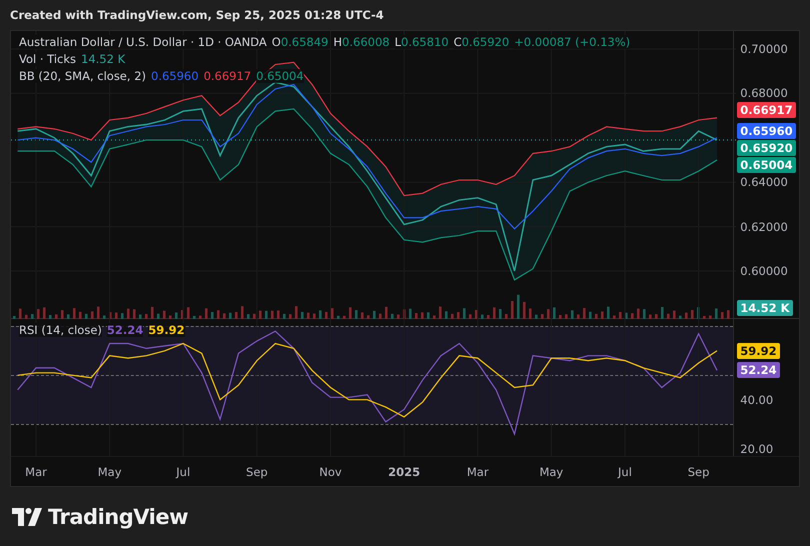 The width and height of the screenshot is (810, 546). What do you see at coordinates (758, 350) in the screenshot?
I see `rsi-badge: 59.92` at bounding box center [758, 350].